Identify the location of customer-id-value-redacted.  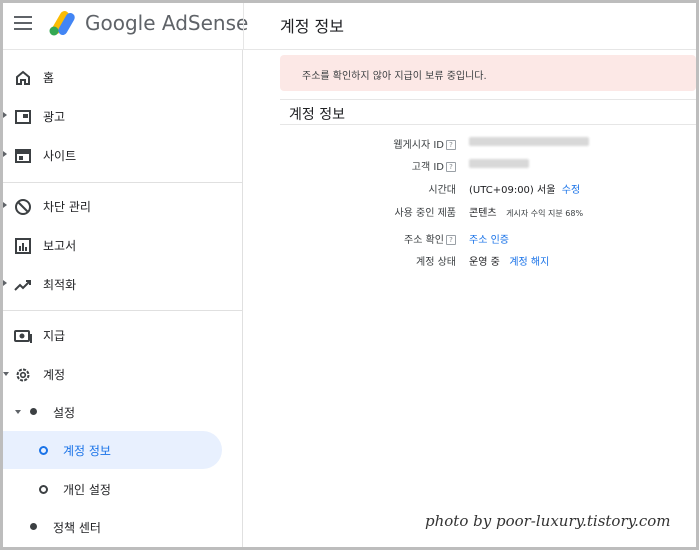
(499, 163).